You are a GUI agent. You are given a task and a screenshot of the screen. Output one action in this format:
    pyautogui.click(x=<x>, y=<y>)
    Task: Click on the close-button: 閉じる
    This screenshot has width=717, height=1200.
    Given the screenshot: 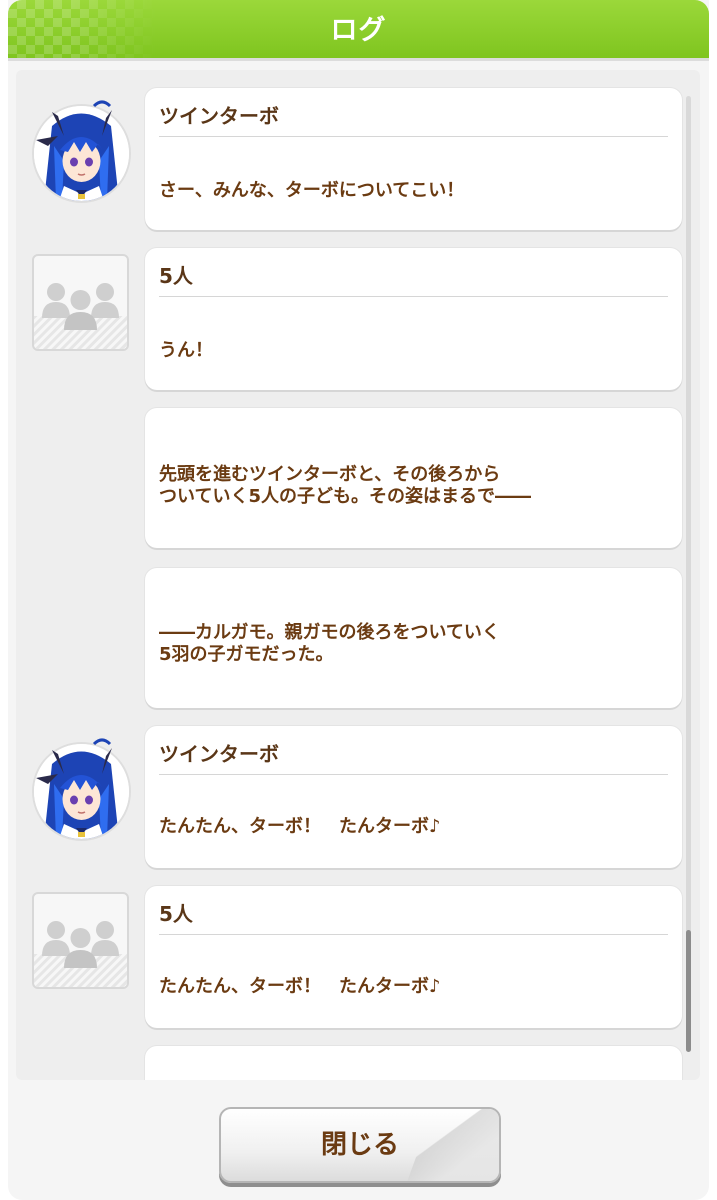 What is the action you would take?
    pyautogui.click(x=360, y=1145)
    